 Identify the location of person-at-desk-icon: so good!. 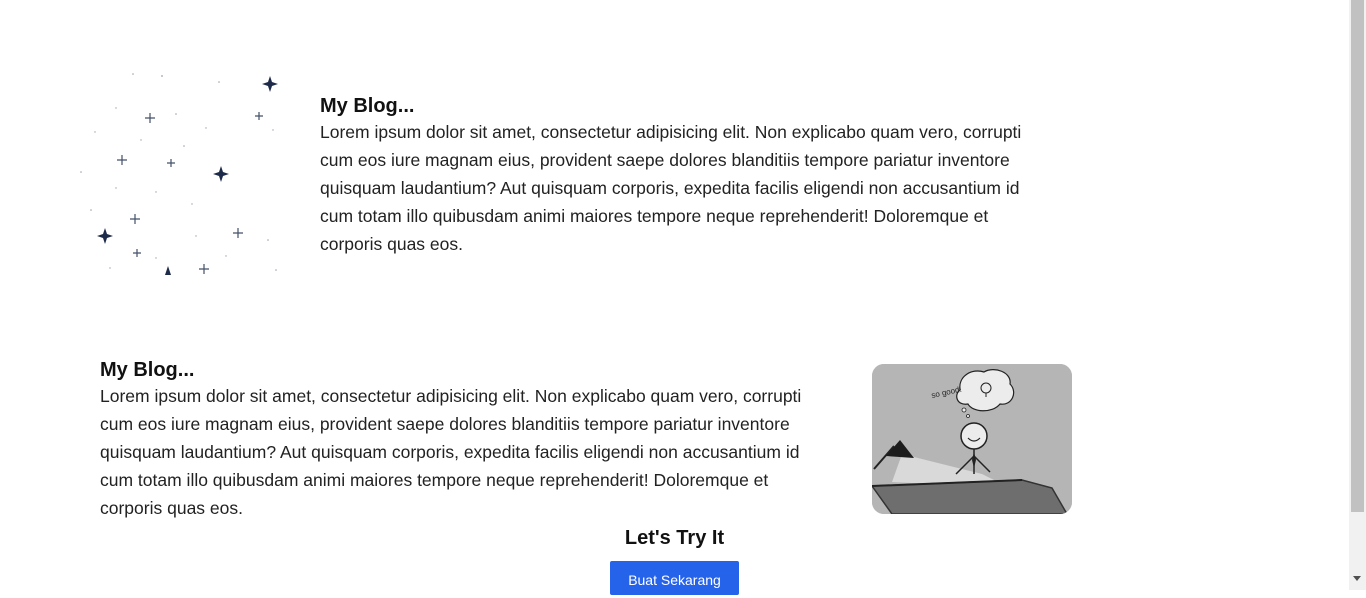
(972, 439).